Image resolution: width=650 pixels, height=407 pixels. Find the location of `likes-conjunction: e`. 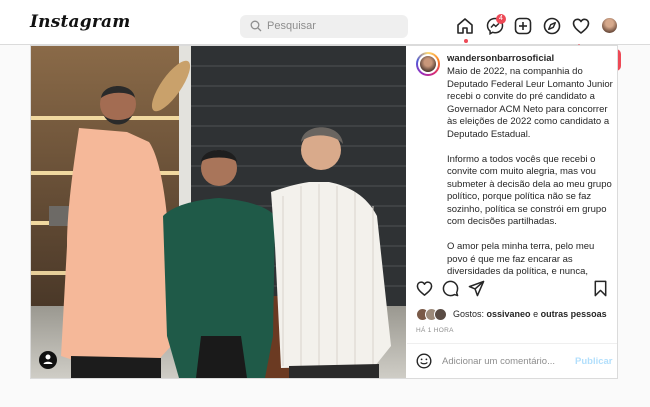

likes-conjunction: e is located at coordinates (536, 314).